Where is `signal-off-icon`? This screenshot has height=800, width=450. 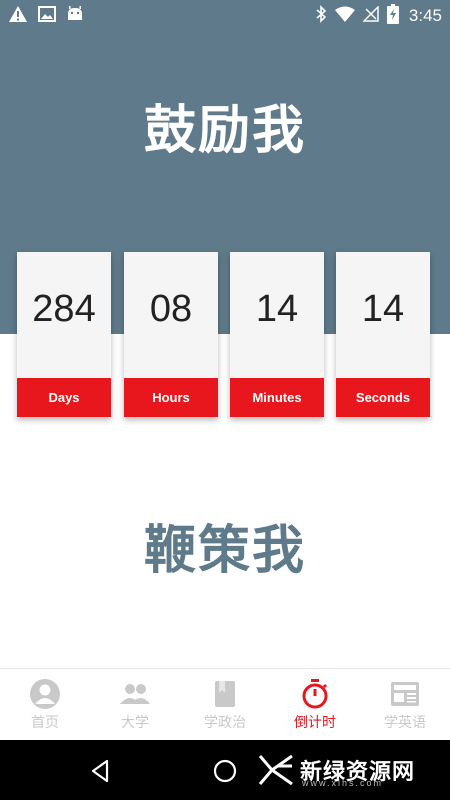 signal-off-icon is located at coordinates (370, 15).